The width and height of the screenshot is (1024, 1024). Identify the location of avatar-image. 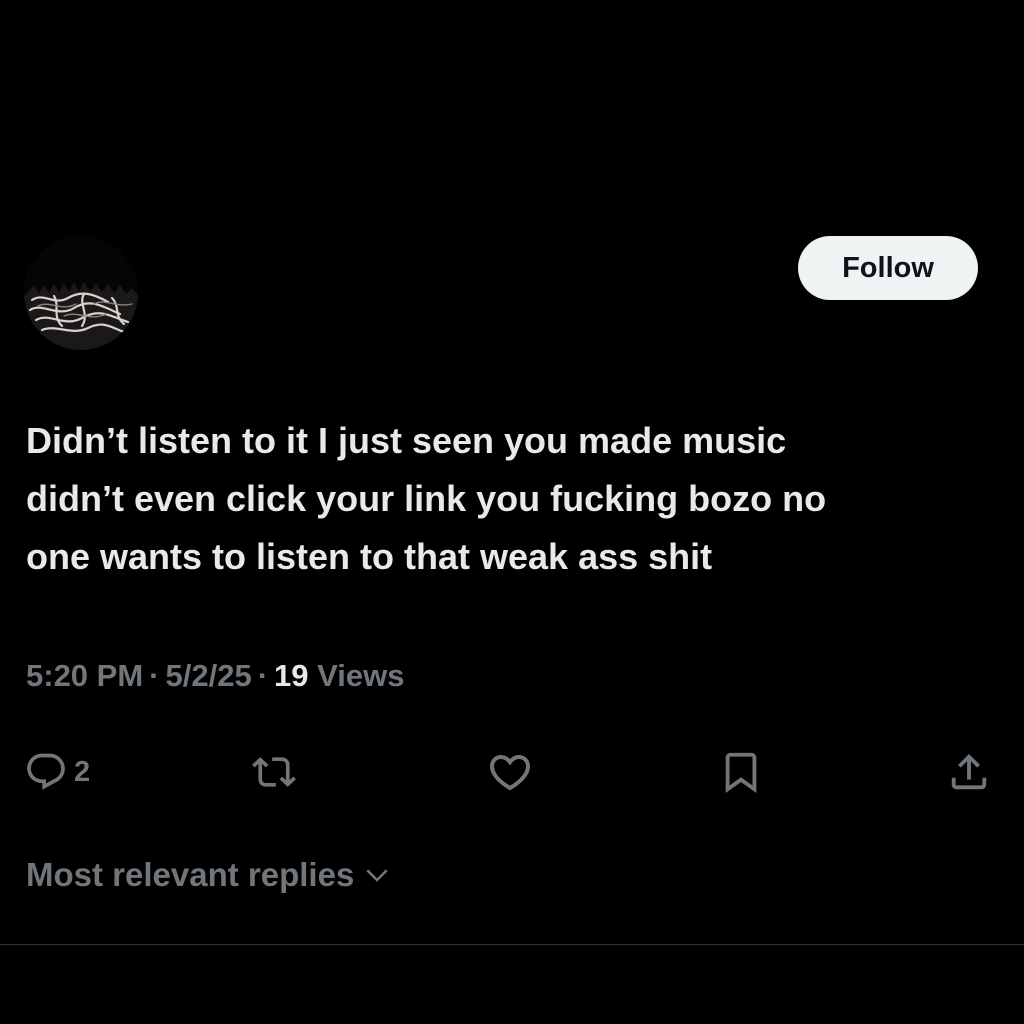
(81, 293).